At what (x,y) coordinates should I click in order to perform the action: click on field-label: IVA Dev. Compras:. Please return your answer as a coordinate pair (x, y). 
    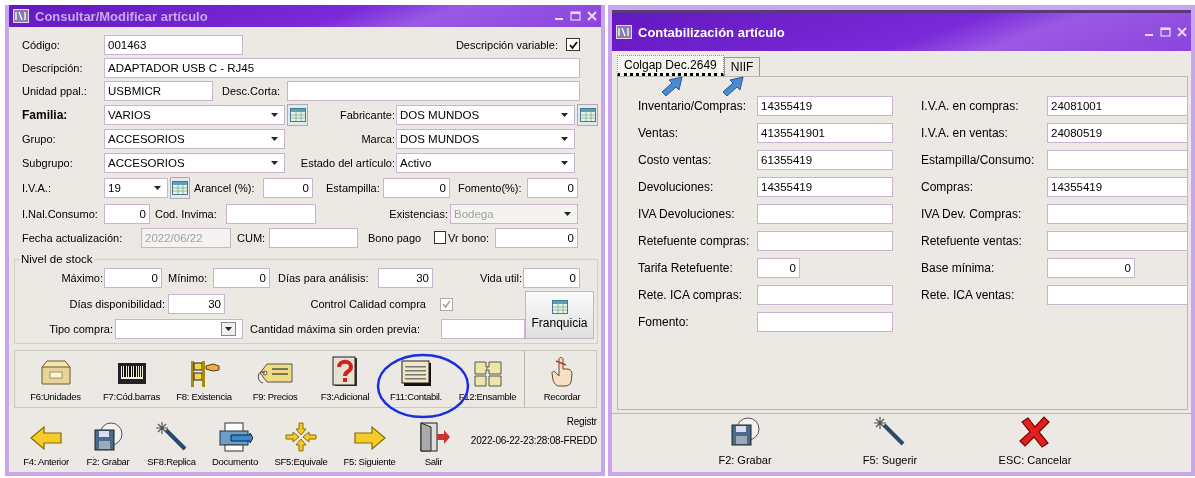
    Looking at the image, I should click on (972, 213).